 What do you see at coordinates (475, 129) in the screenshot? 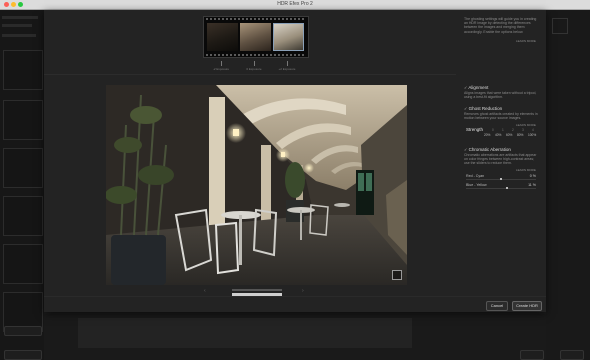
I see `strength-label: Strength` at bounding box center [475, 129].